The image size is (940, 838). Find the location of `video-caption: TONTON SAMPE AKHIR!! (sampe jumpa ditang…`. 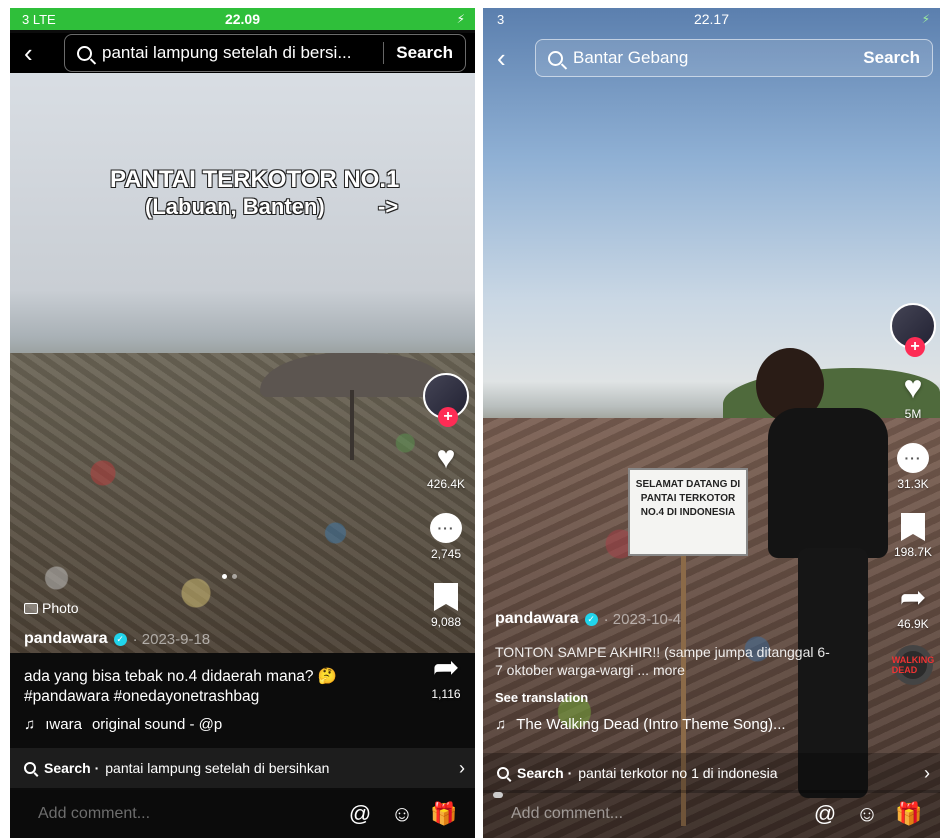

video-caption: TONTON SAMPE AKHIR!! (sampe jumpa ditang… is located at coordinates (662, 661).